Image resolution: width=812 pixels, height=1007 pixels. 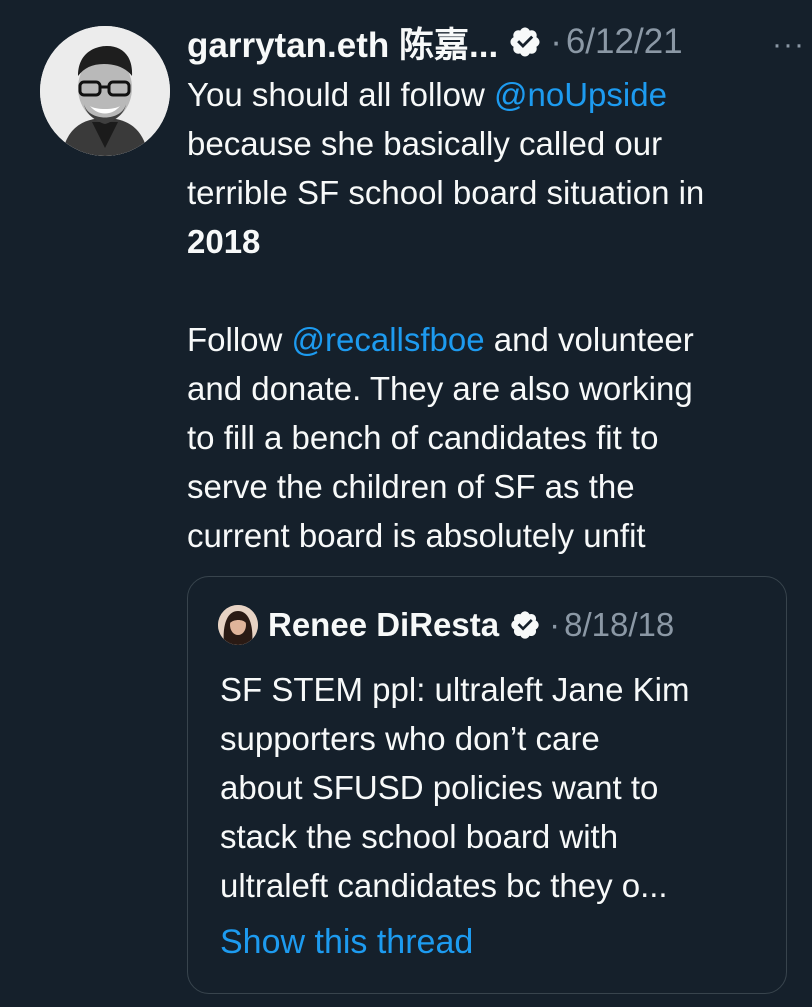 What do you see at coordinates (788, 45) in the screenshot?
I see `more-options-icon: ···` at bounding box center [788, 45].